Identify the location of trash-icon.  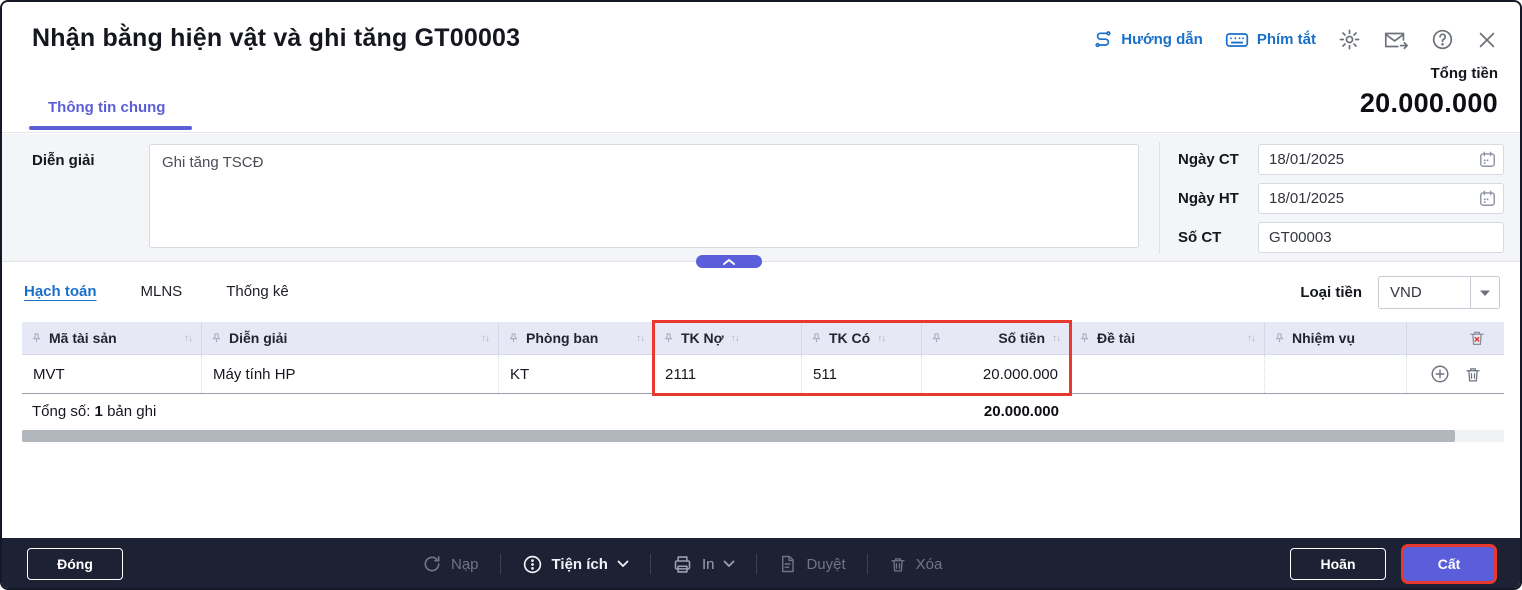
(898, 564).